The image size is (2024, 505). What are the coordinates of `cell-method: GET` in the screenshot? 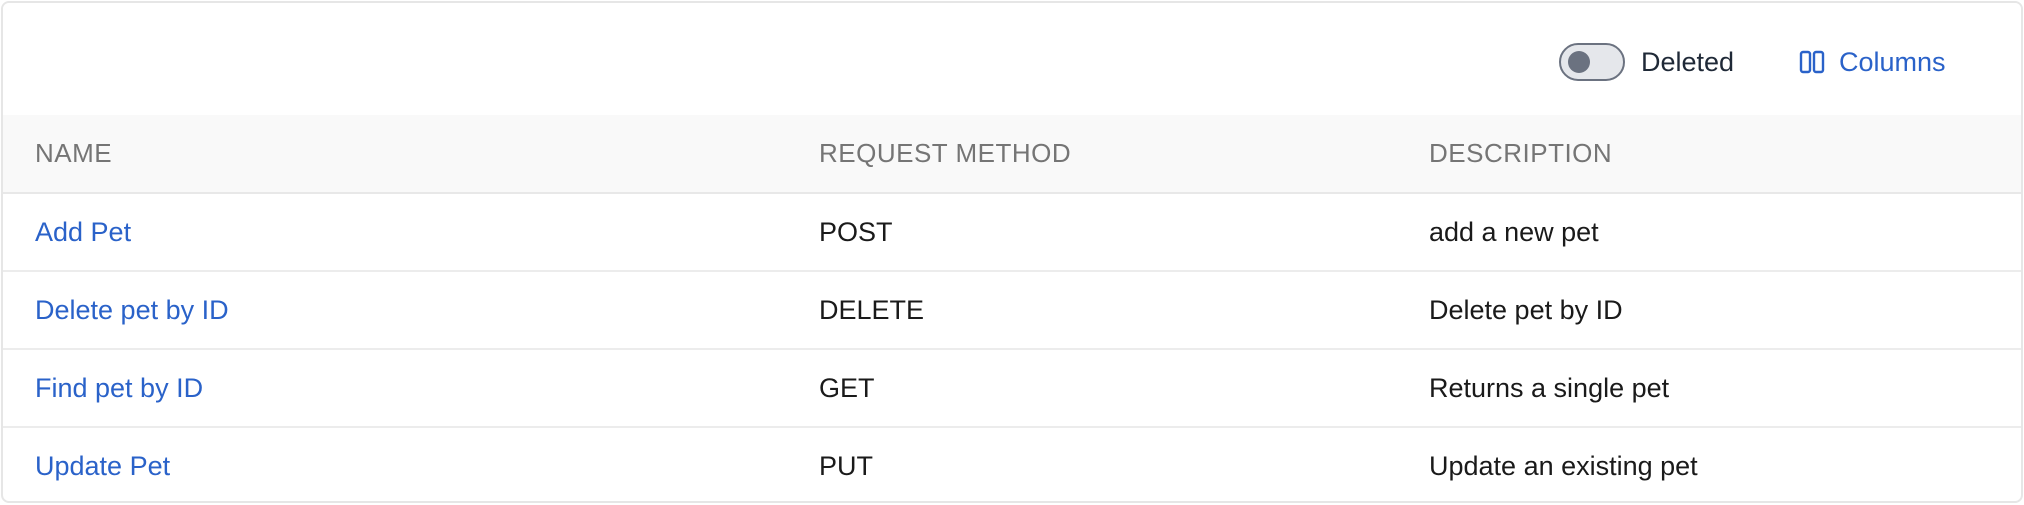 It's located at (1092, 388).